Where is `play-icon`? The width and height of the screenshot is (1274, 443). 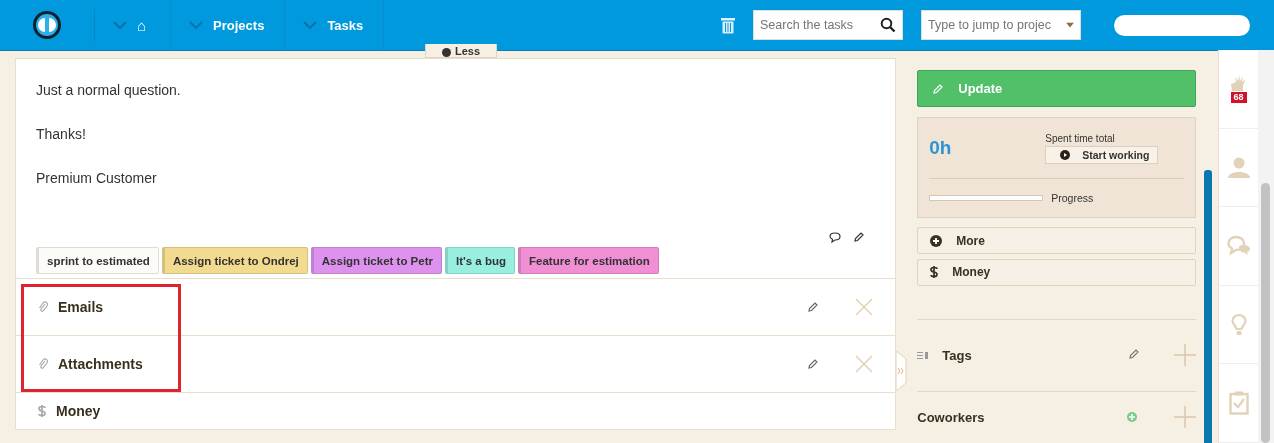
play-icon is located at coordinates (1065, 154).